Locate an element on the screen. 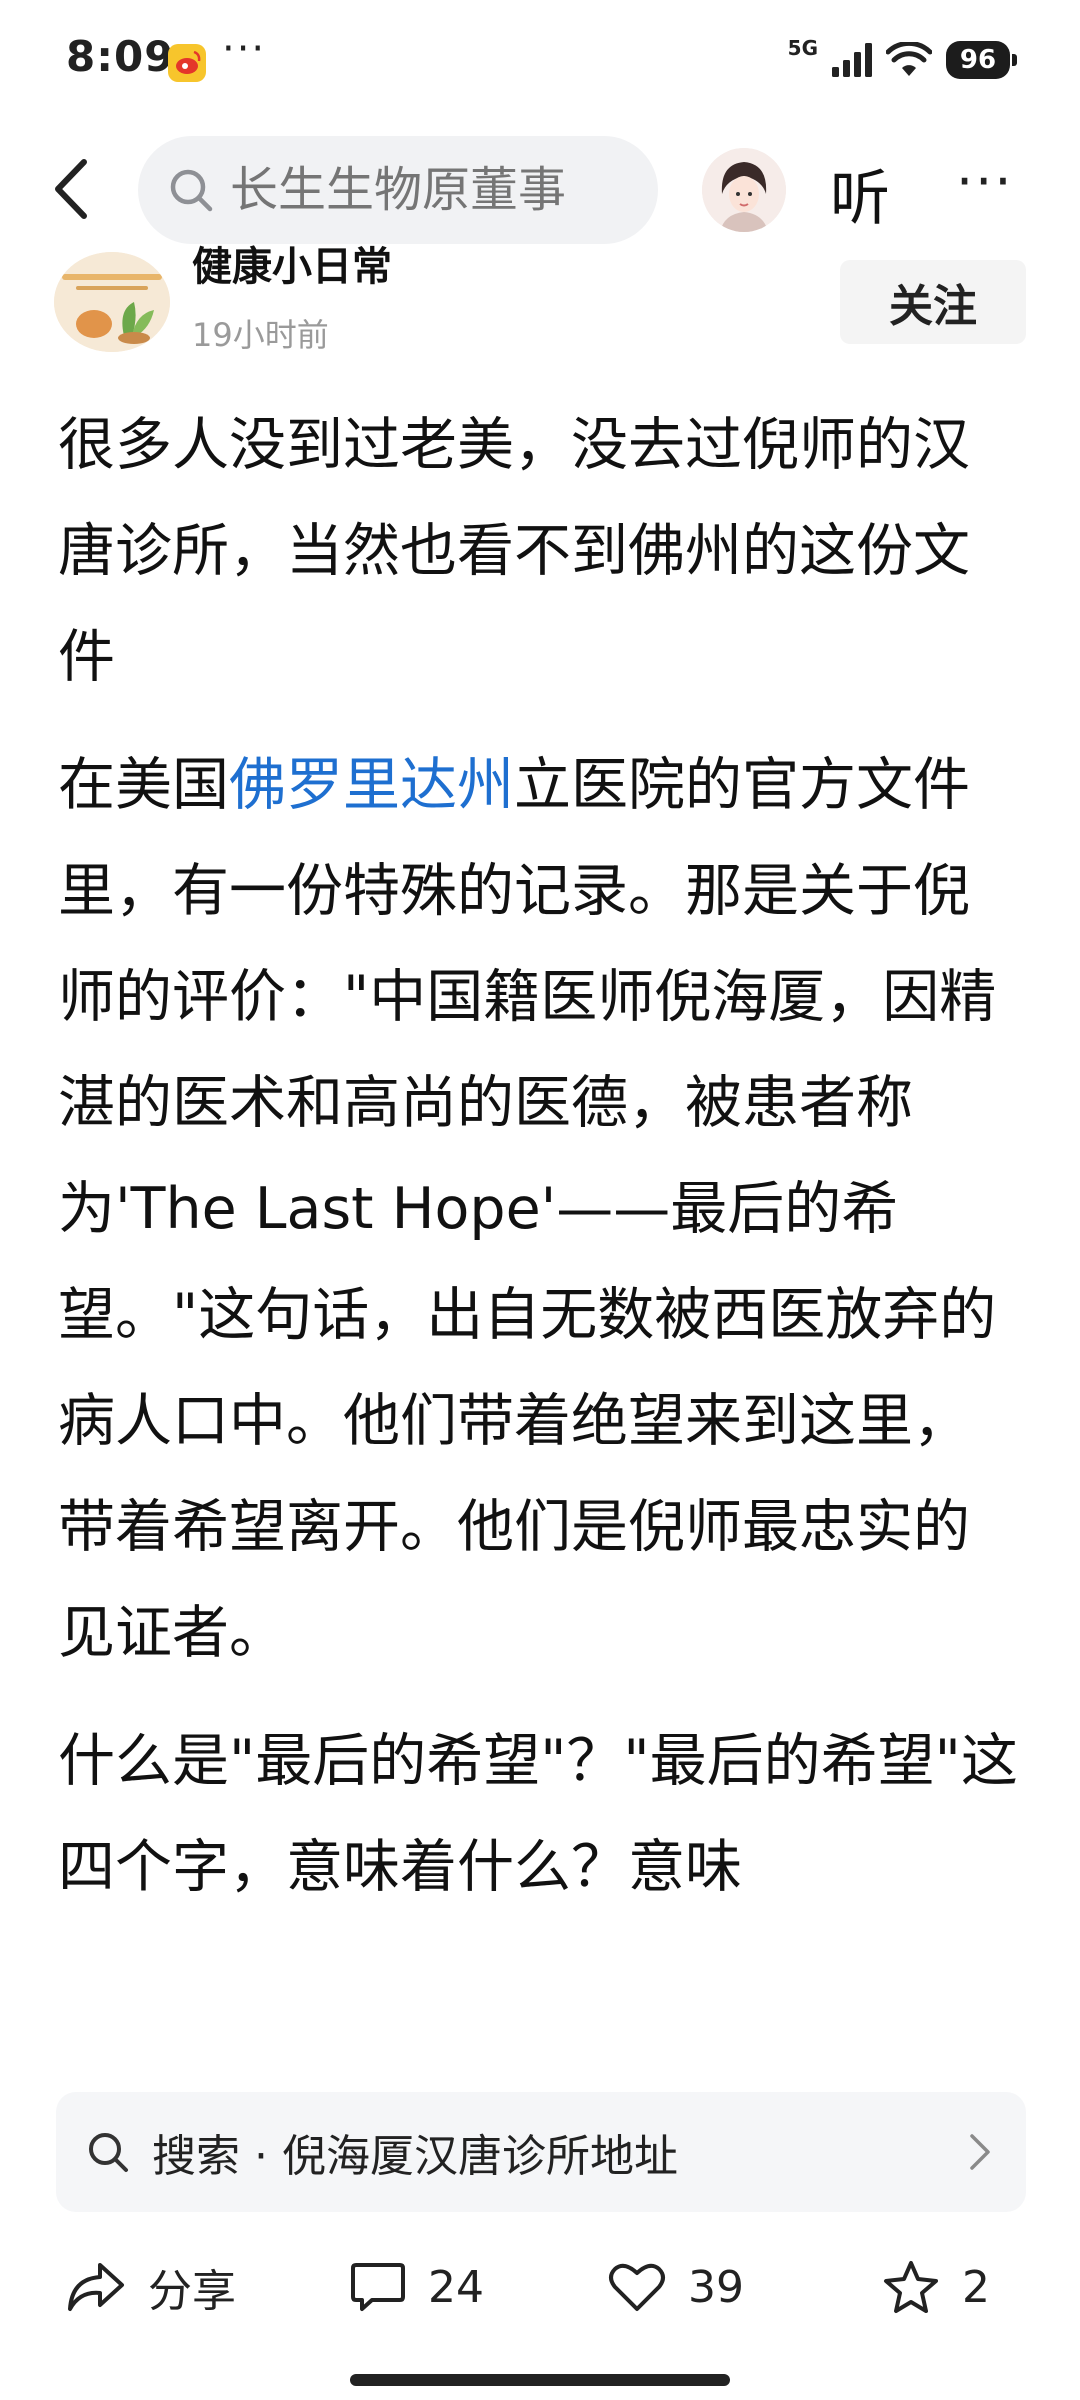  favorite-count: 2 is located at coordinates (976, 2287).